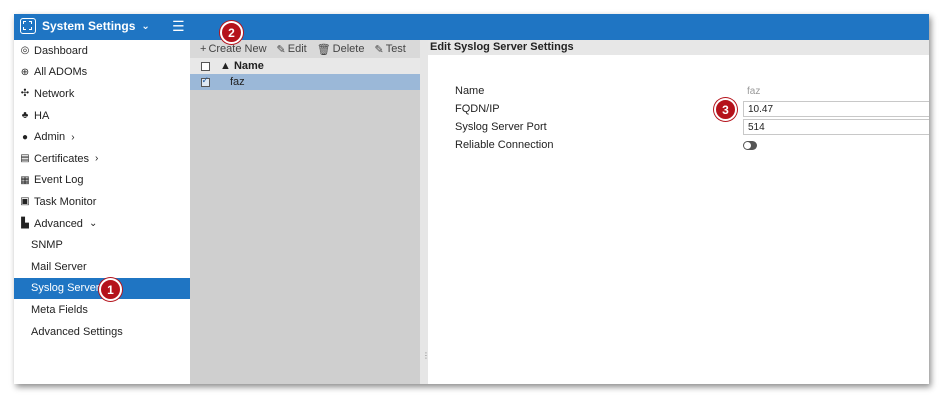 The height and width of the screenshot is (399, 944). Describe the element at coordinates (606, 145) in the screenshot. I see `reliable-row: Reliable Connection` at that location.